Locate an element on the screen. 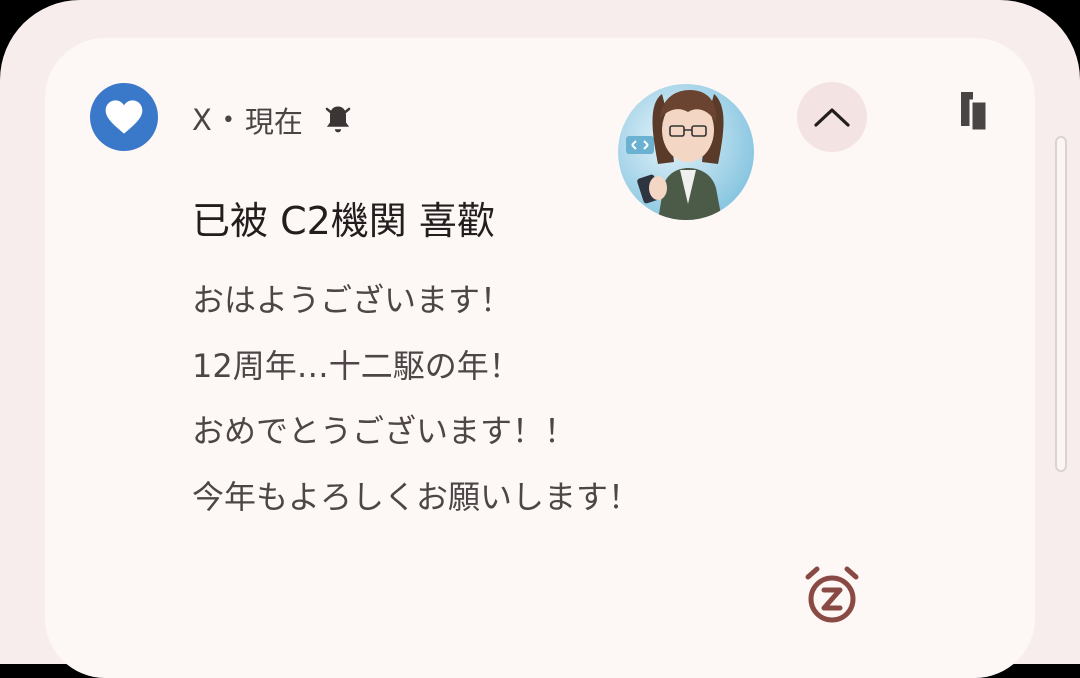  body-line: おはようございます！ is located at coordinates (352, 300).